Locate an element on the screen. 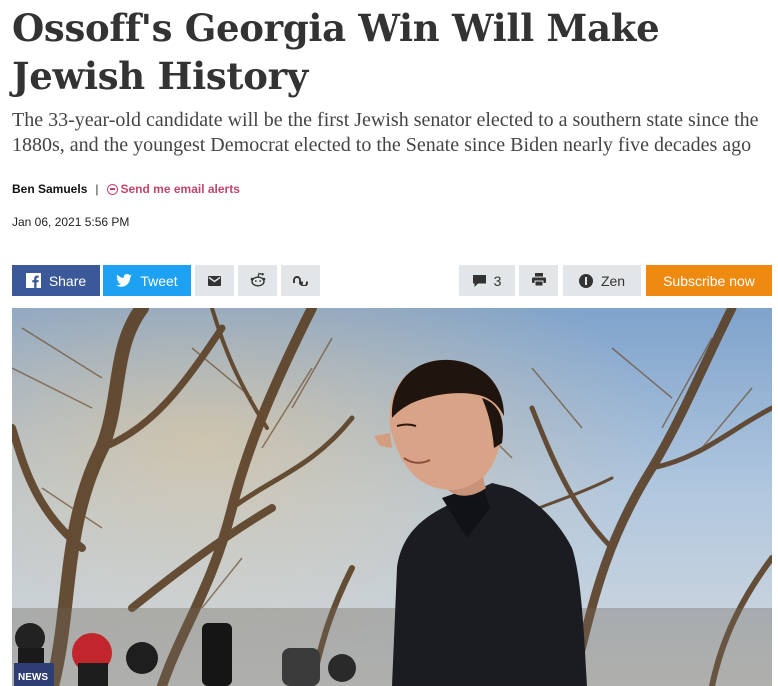  print-icon is located at coordinates (538, 280).